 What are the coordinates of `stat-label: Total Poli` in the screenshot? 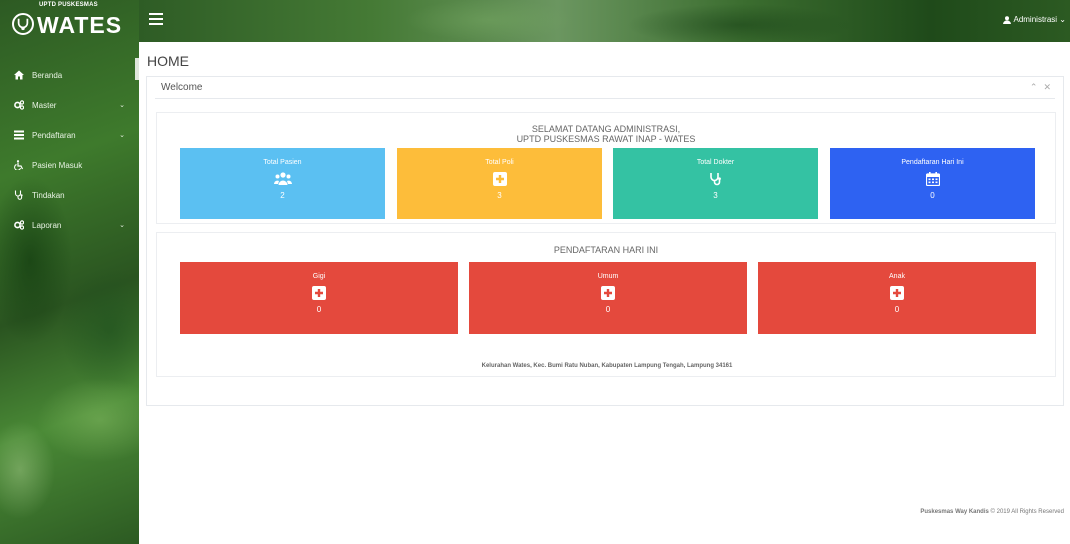 It's located at (499, 162).